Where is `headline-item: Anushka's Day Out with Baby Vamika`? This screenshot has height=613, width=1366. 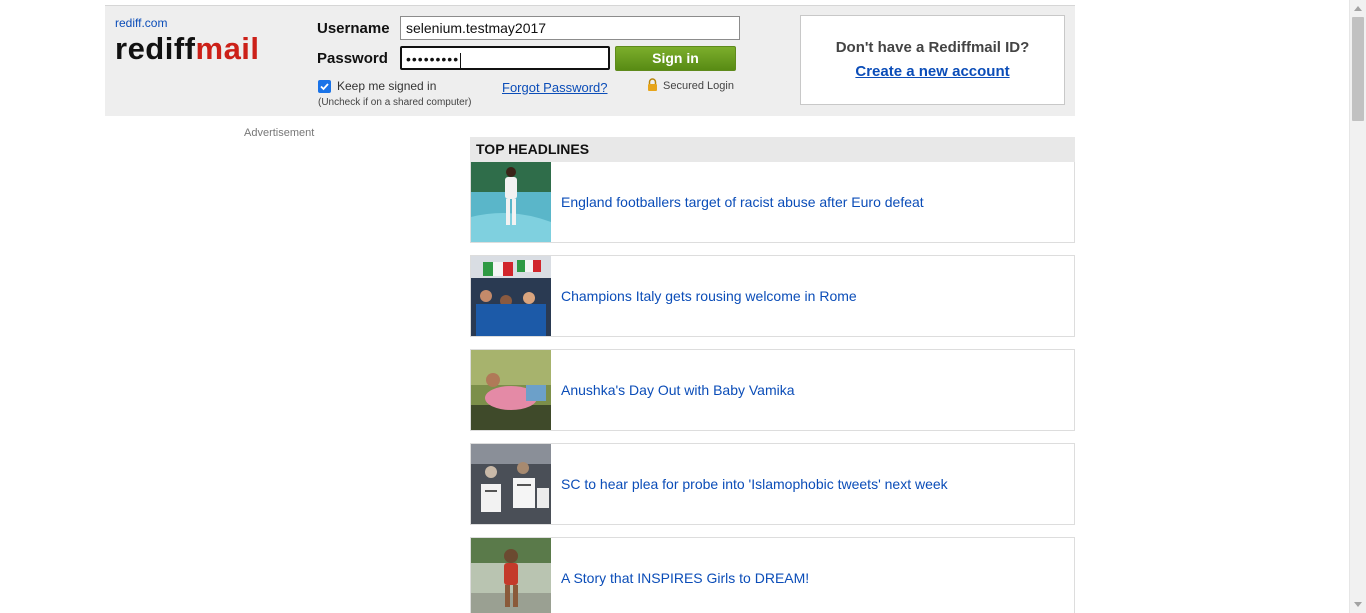
headline-item: Anushka's Day Out with Baby Vamika is located at coordinates (772, 390).